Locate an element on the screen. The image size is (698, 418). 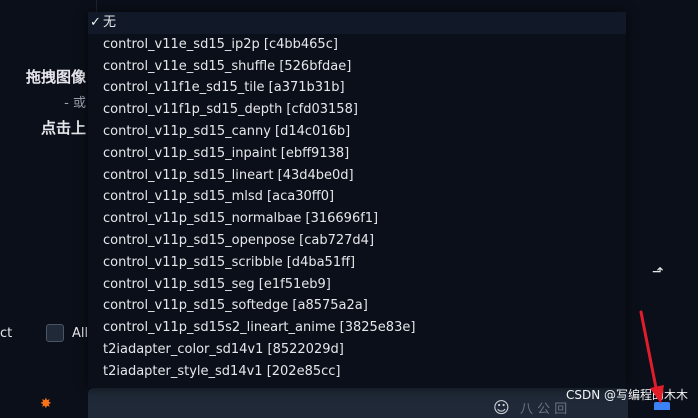
tray-icon is located at coordinates (662, 406).